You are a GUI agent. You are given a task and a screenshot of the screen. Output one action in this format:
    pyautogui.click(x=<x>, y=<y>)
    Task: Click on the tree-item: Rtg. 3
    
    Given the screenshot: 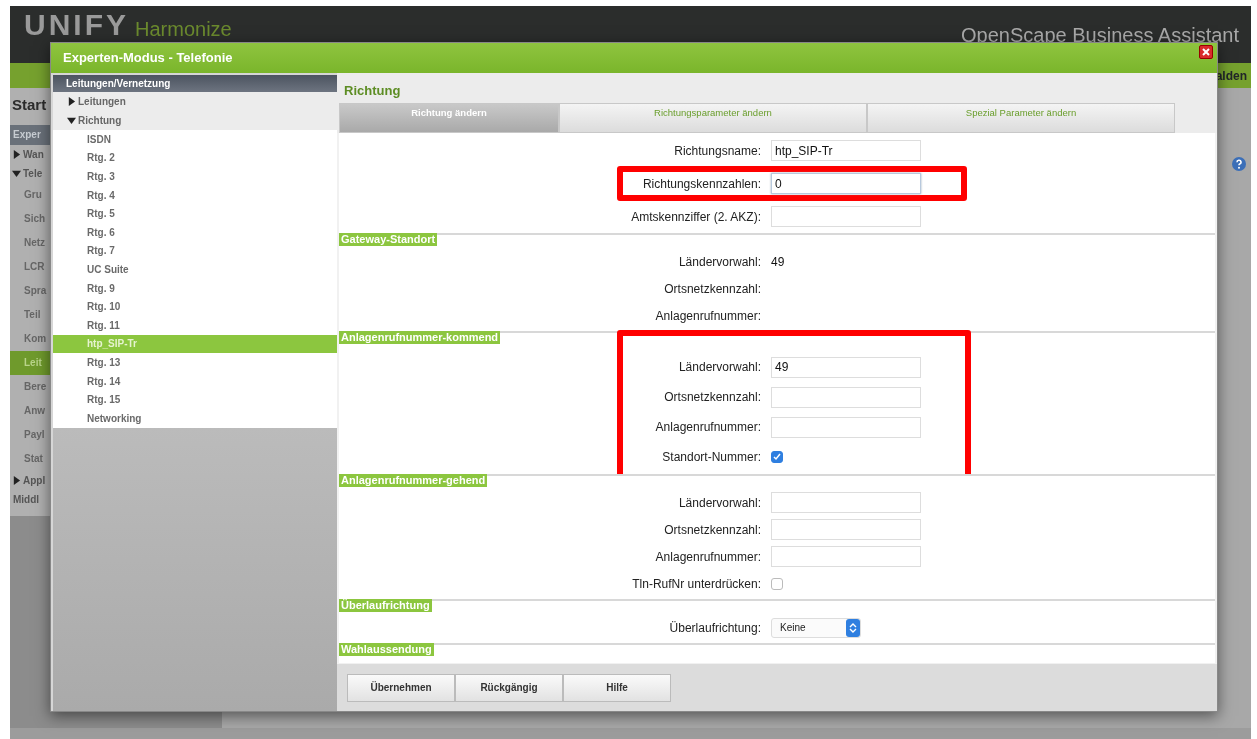 What is the action you would take?
    pyautogui.click(x=195, y=176)
    